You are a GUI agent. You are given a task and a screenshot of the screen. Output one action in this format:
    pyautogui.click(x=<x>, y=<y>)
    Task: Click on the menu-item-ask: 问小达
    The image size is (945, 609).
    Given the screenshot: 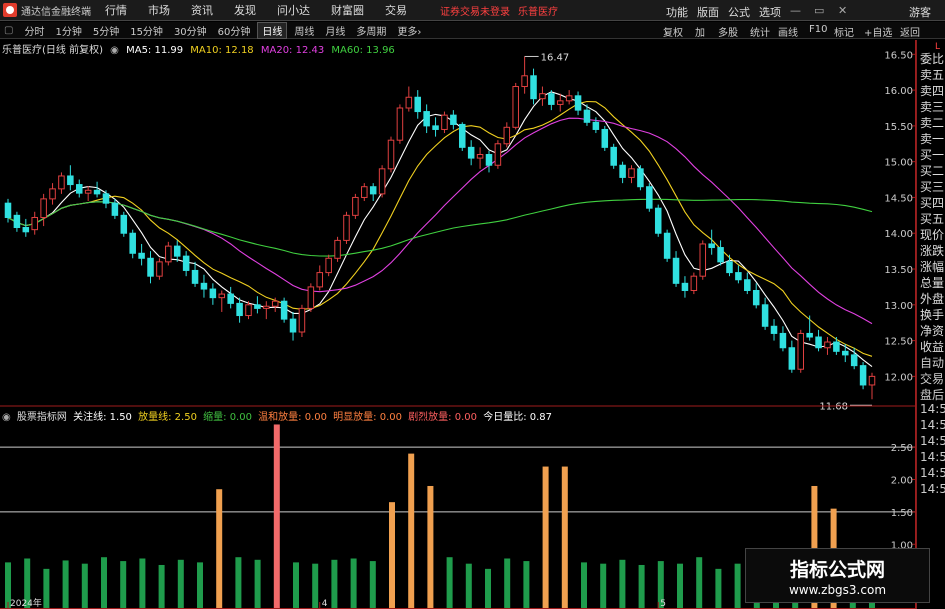 What is the action you would take?
    pyautogui.click(x=293, y=10)
    